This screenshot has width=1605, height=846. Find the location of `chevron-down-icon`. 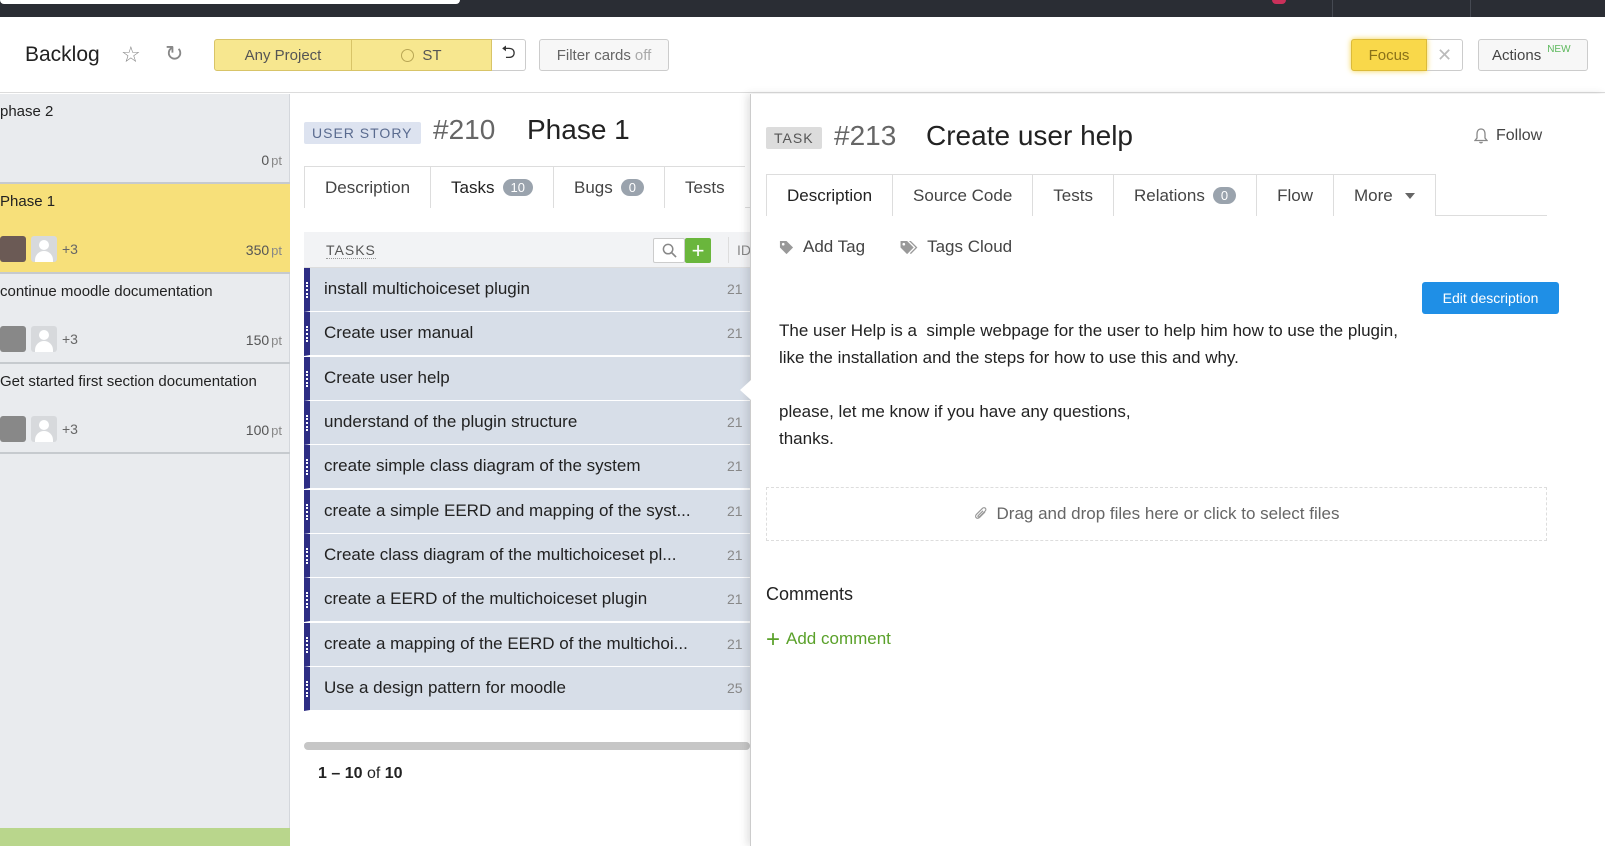

chevron-down-icon is located at coordinates (1409, 195).